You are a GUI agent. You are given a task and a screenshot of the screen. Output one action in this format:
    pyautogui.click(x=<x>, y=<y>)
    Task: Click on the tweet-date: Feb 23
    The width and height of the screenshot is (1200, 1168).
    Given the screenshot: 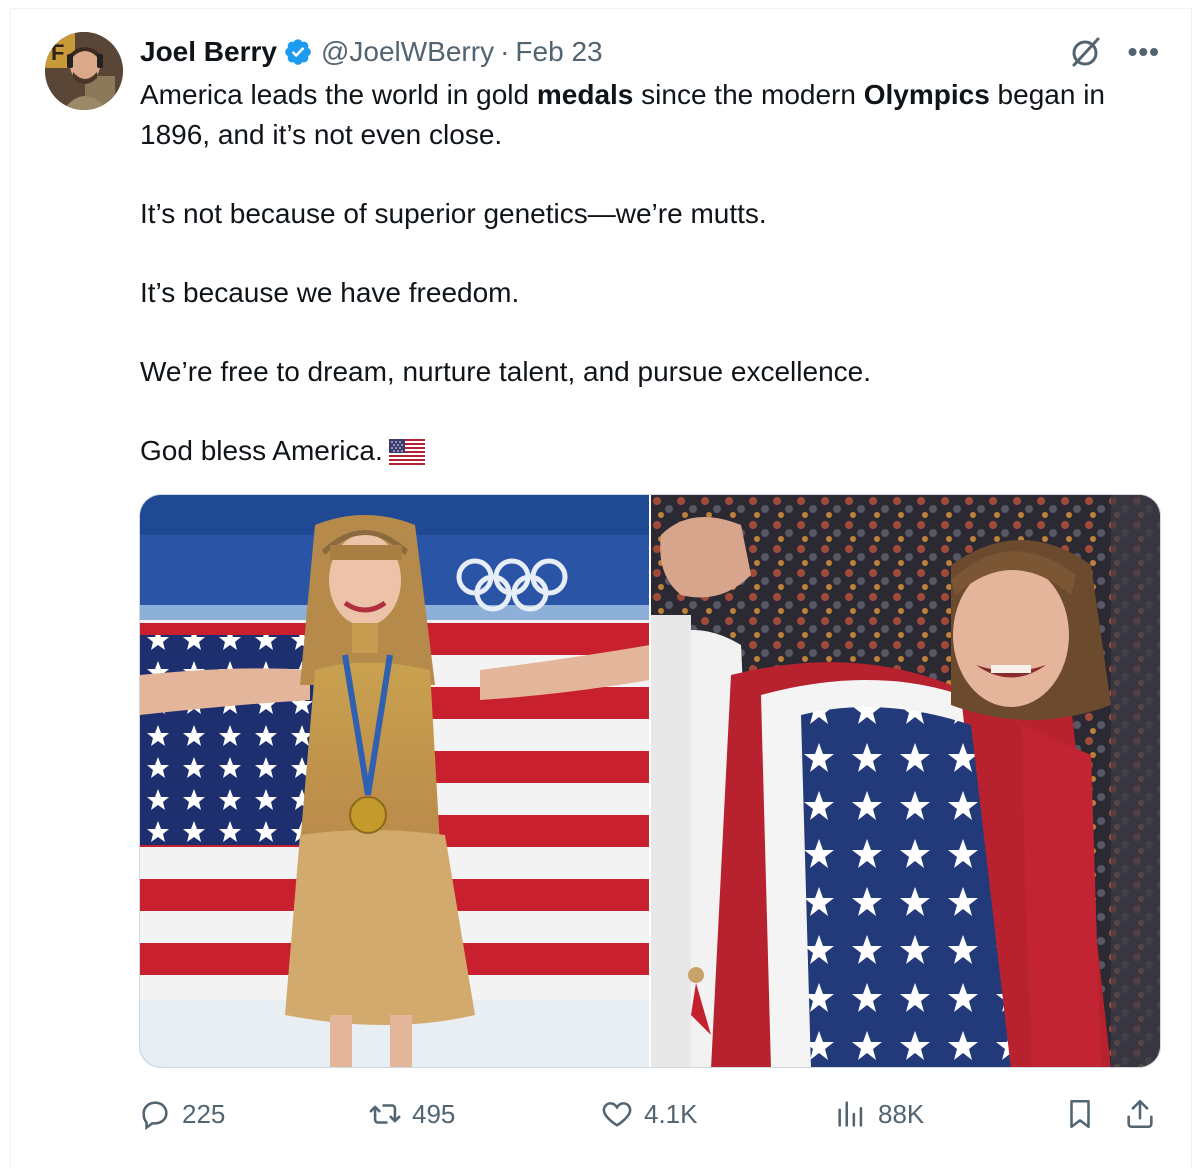 What is the action you would take?
    pyautogui.click(x=558, y=52)
    